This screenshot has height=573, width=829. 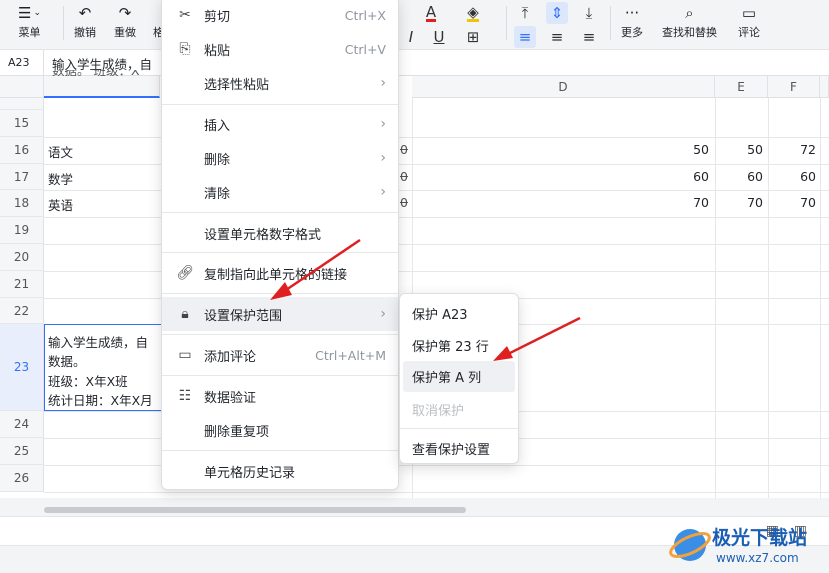 I want to click on watermark-logo: 极光下载站 www.xz7.com, so click(x=748, y=544).